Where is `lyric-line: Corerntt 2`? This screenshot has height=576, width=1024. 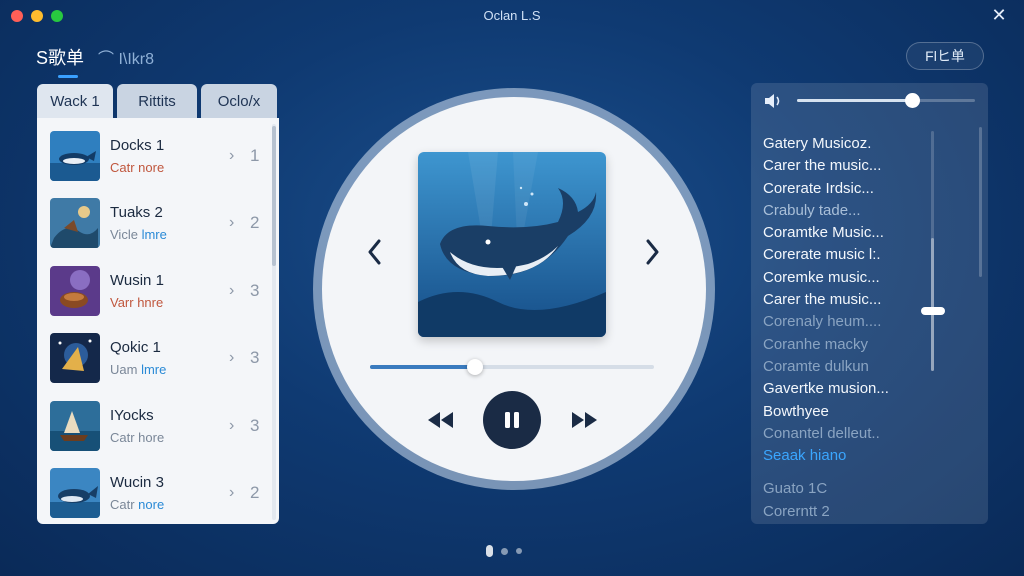
lyric-line: Corerntt 2 is located at coordinates (843, 512).